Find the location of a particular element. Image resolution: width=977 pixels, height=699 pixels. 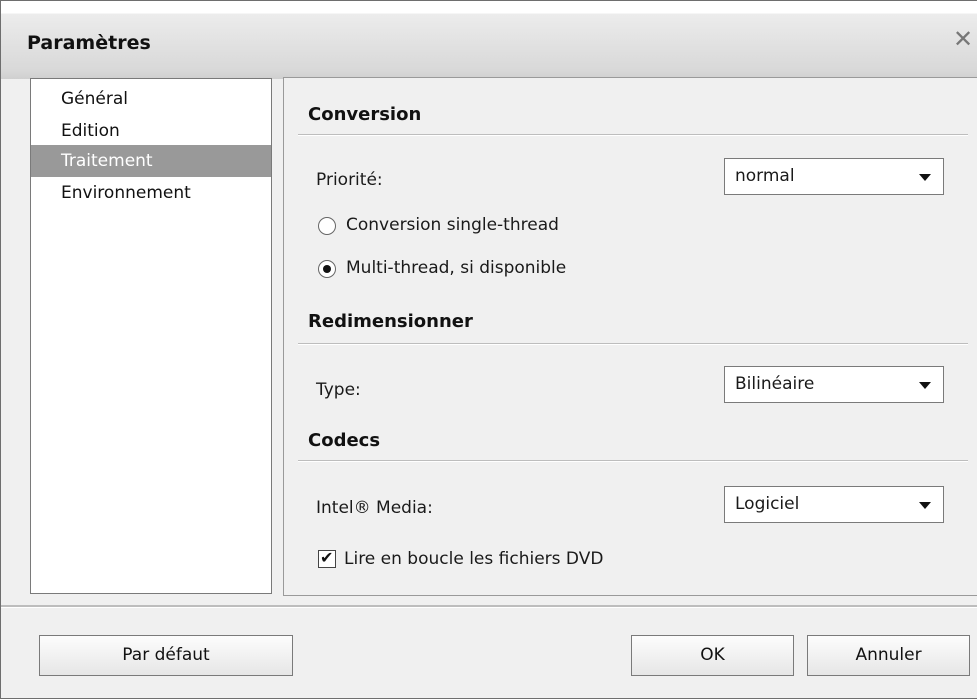

radio-multi-thread is located at coordinates (327, 269).